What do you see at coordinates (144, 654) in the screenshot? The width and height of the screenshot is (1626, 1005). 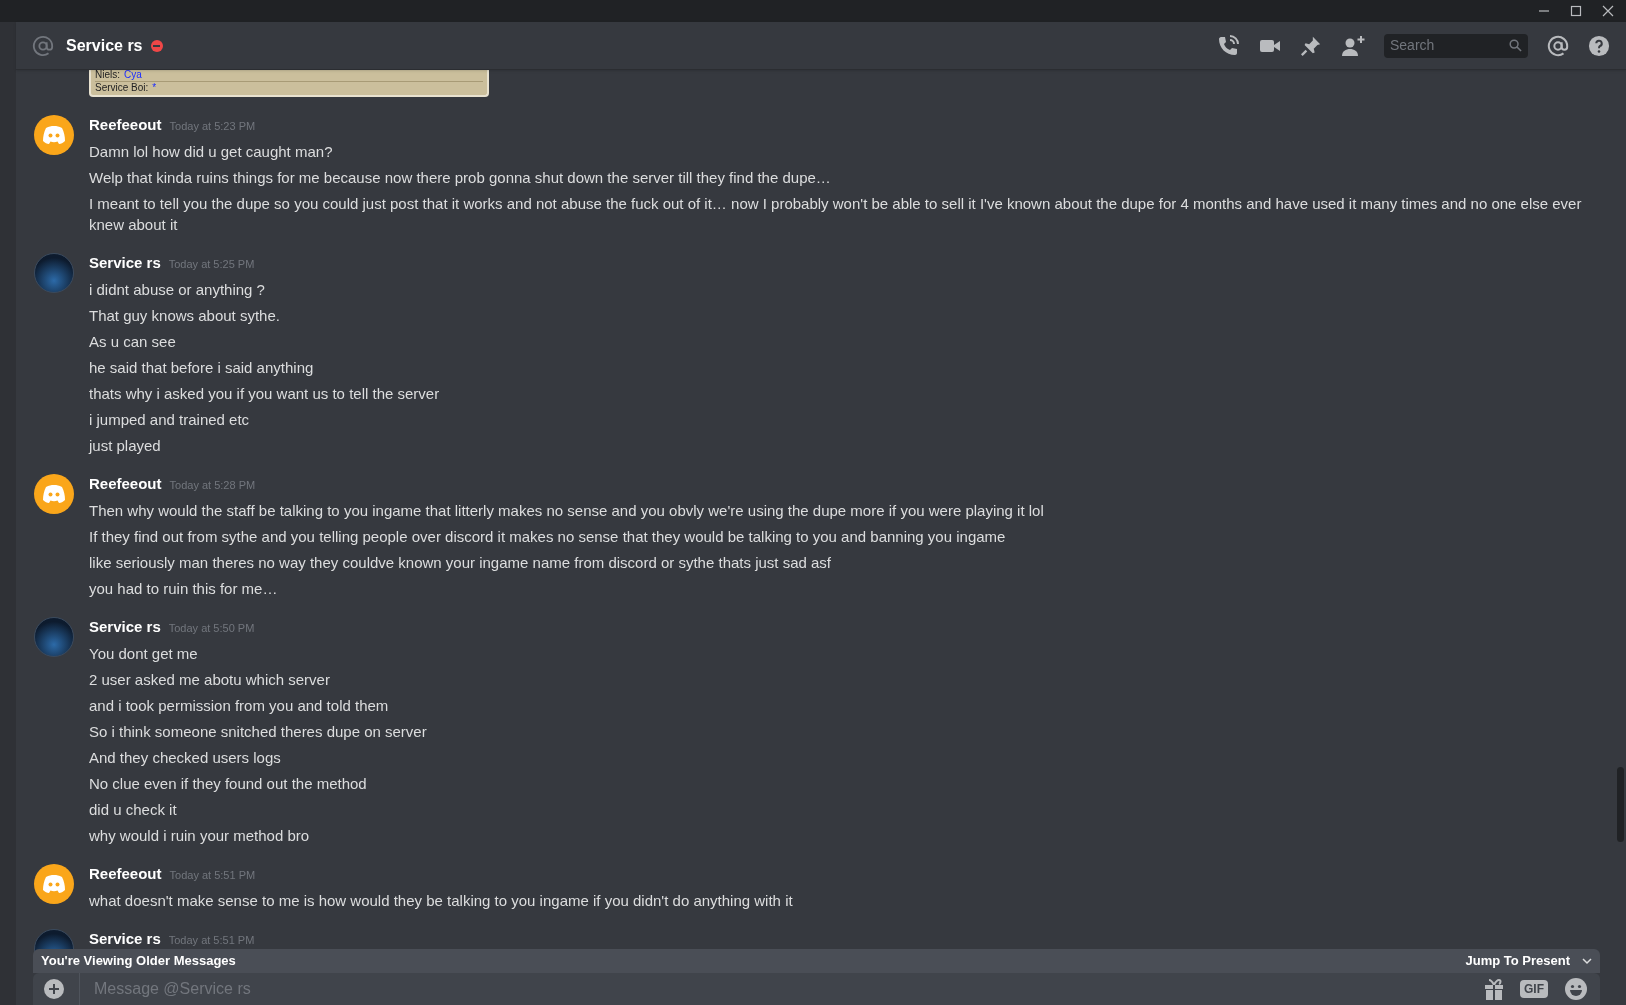 I see `message-text: You dont get me` at bounding box center [144, 654].